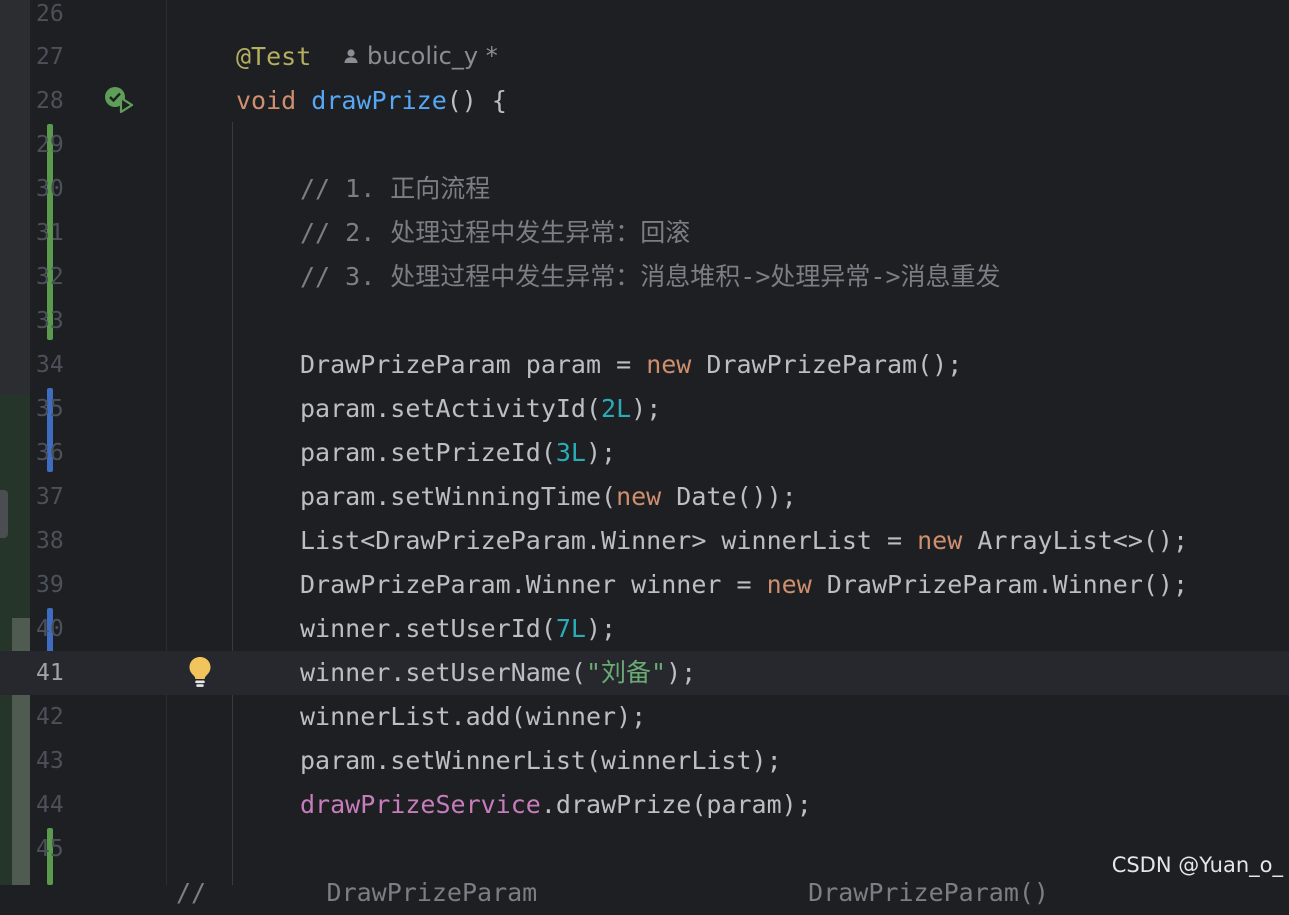  I want to click on line-number: 37, so click(50, 497).